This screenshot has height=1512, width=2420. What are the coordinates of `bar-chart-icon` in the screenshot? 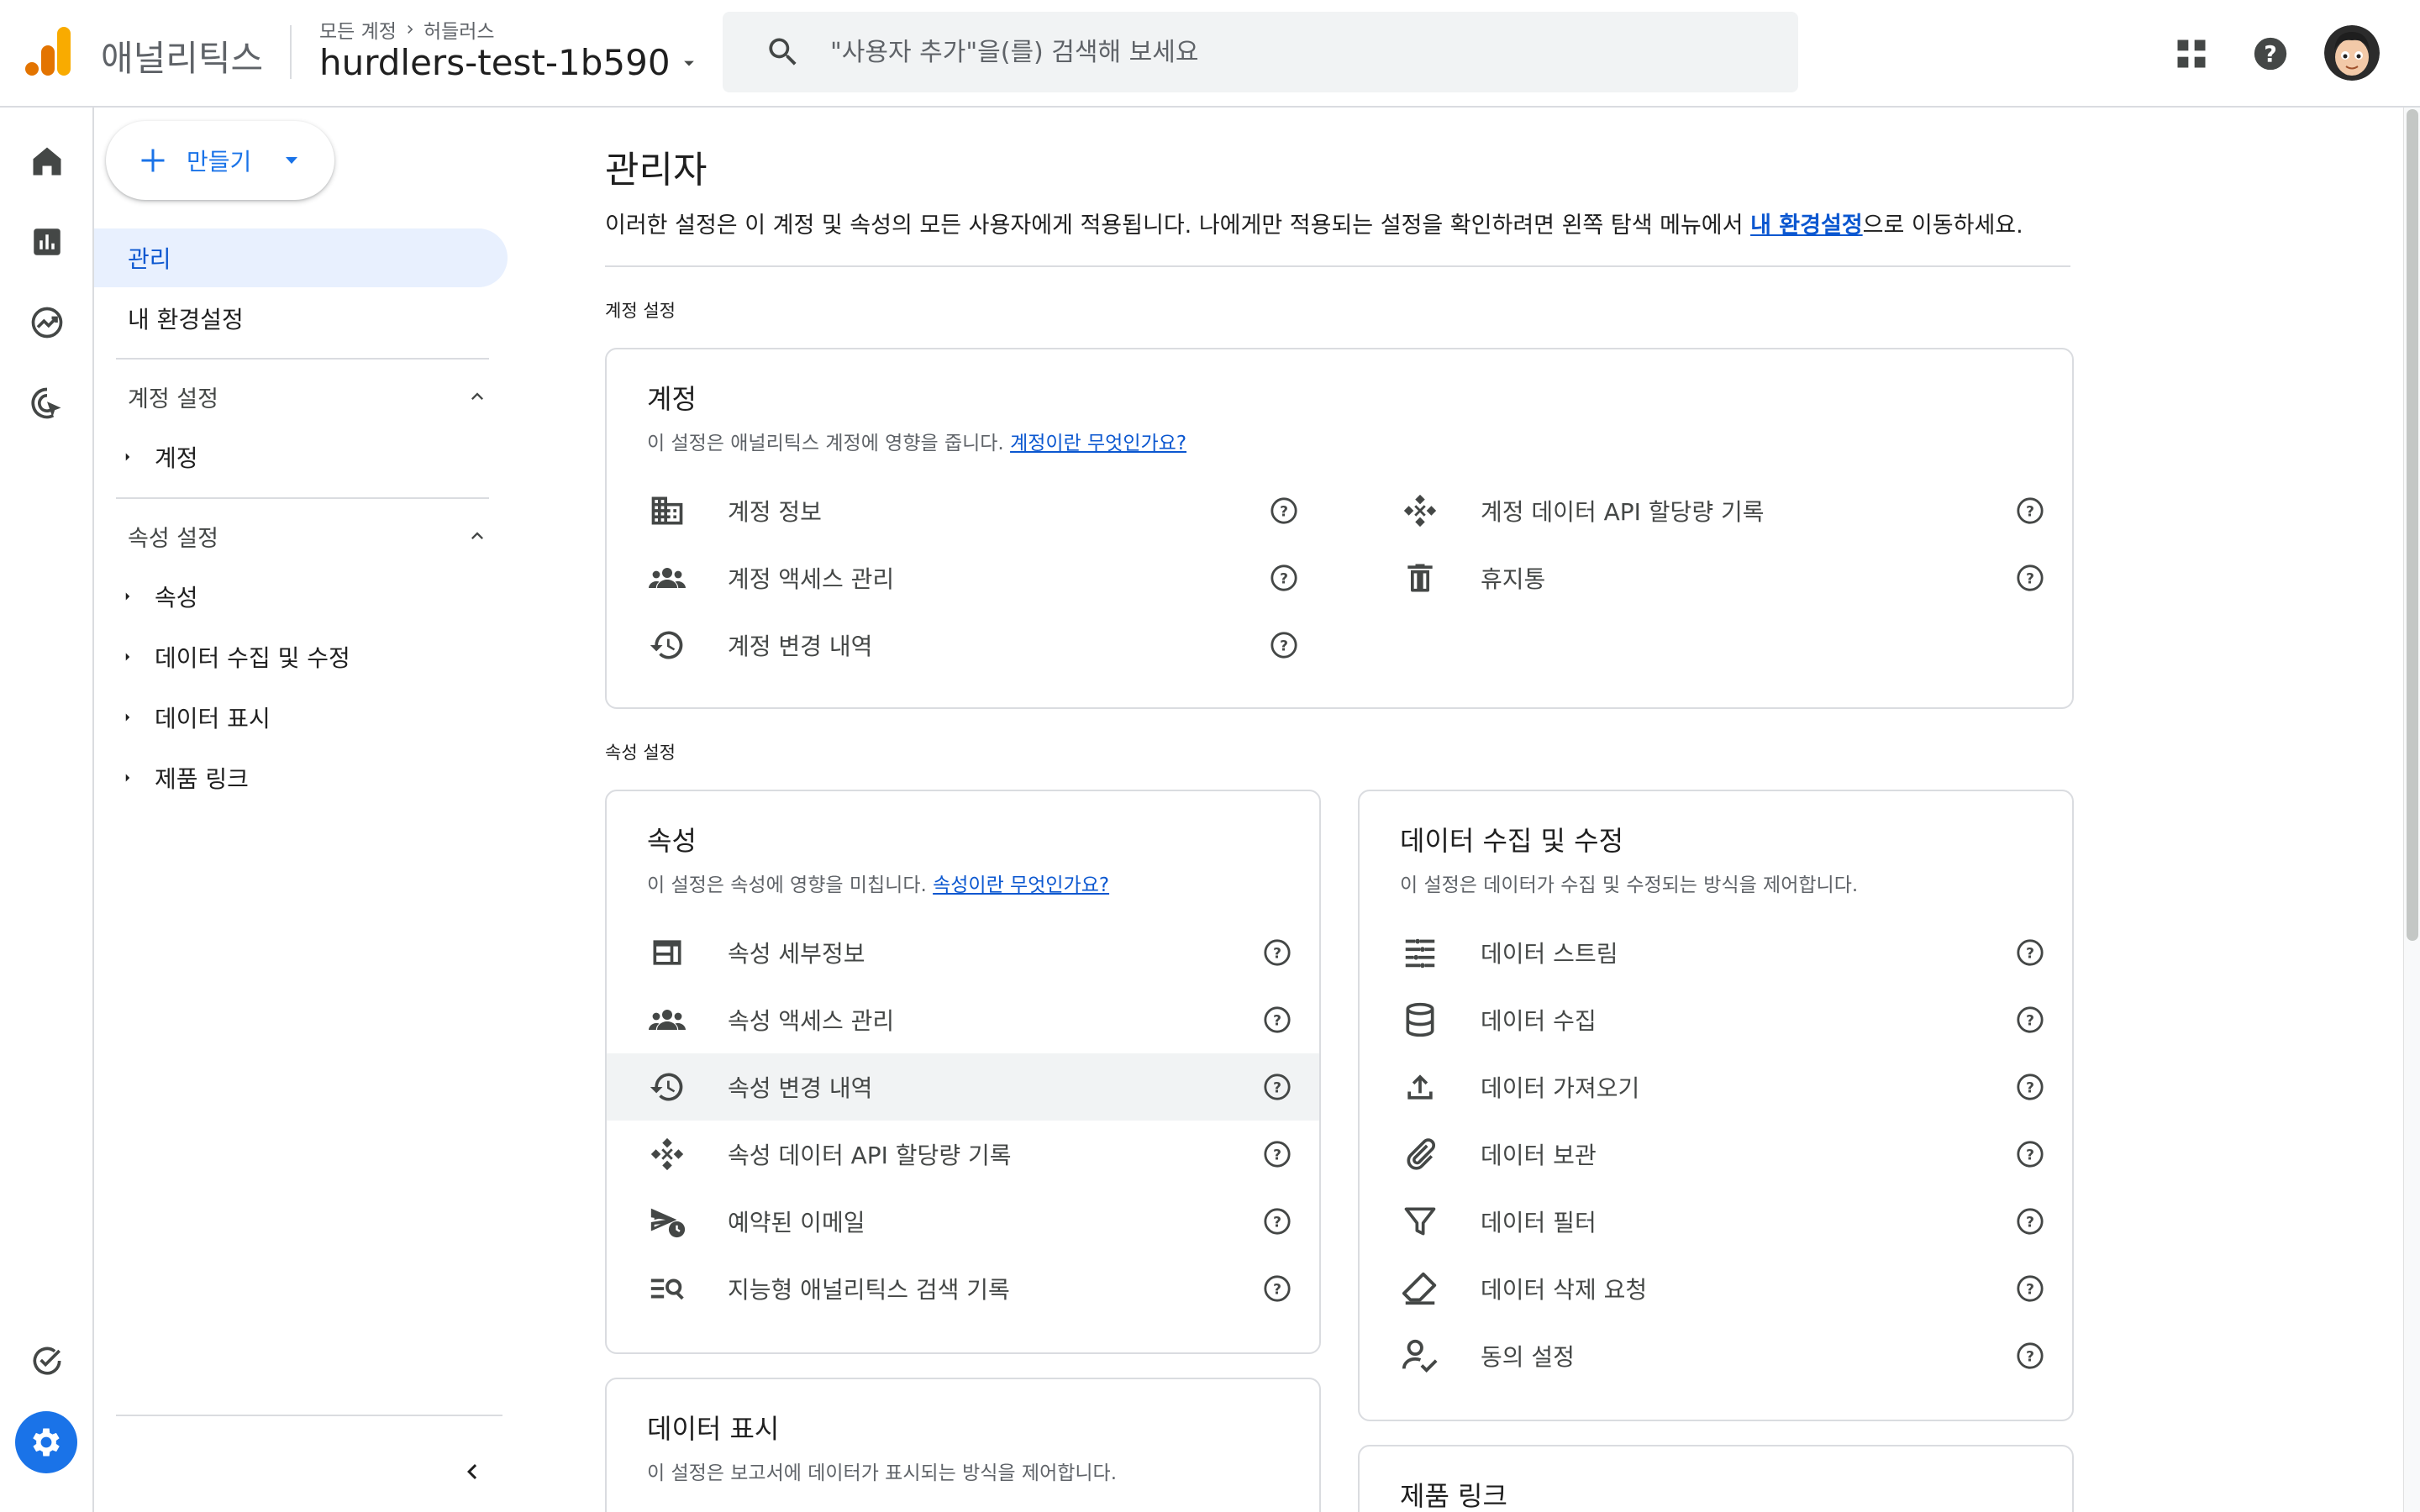 It's located at (47, 241).